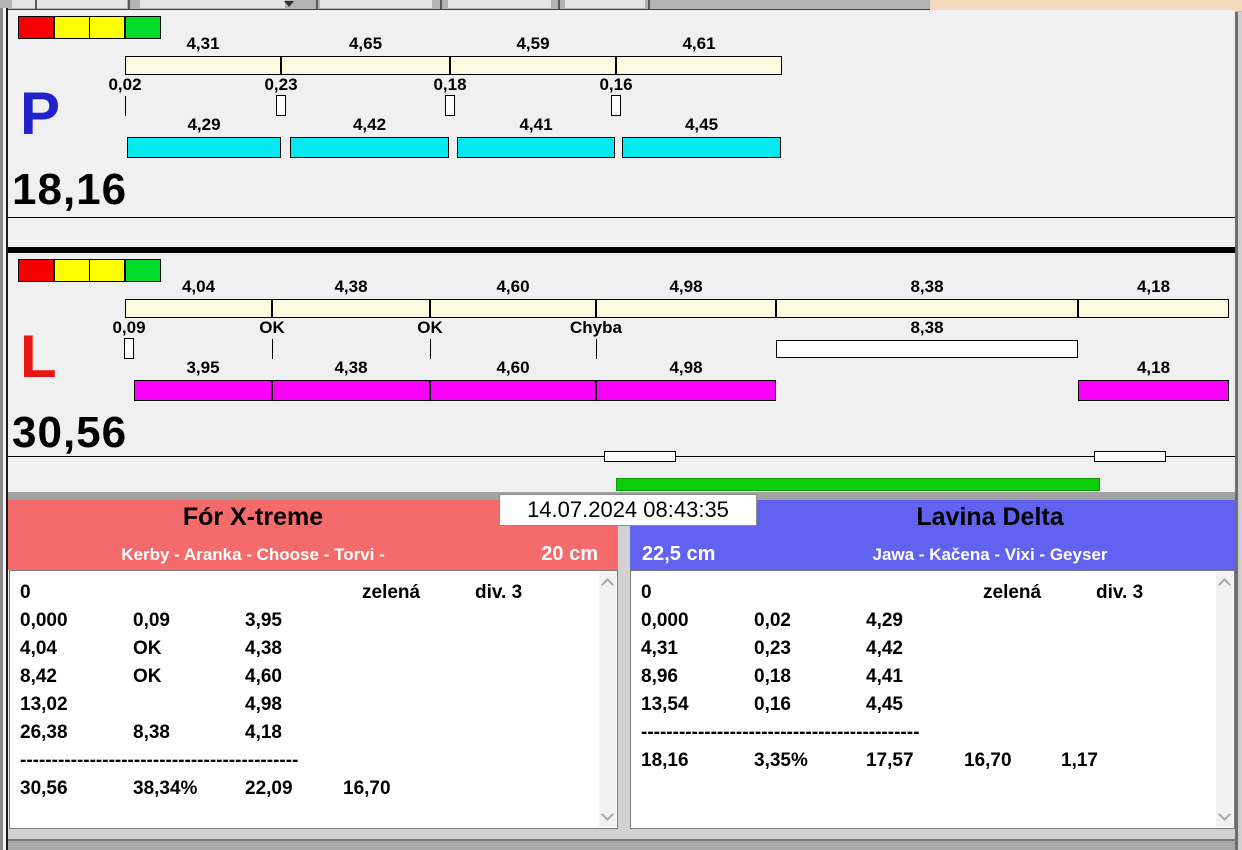  What do you see at coordinates (263, 704) in the screenshot?
I see `result-cell: 4,98` at bounding box center [263, 704].